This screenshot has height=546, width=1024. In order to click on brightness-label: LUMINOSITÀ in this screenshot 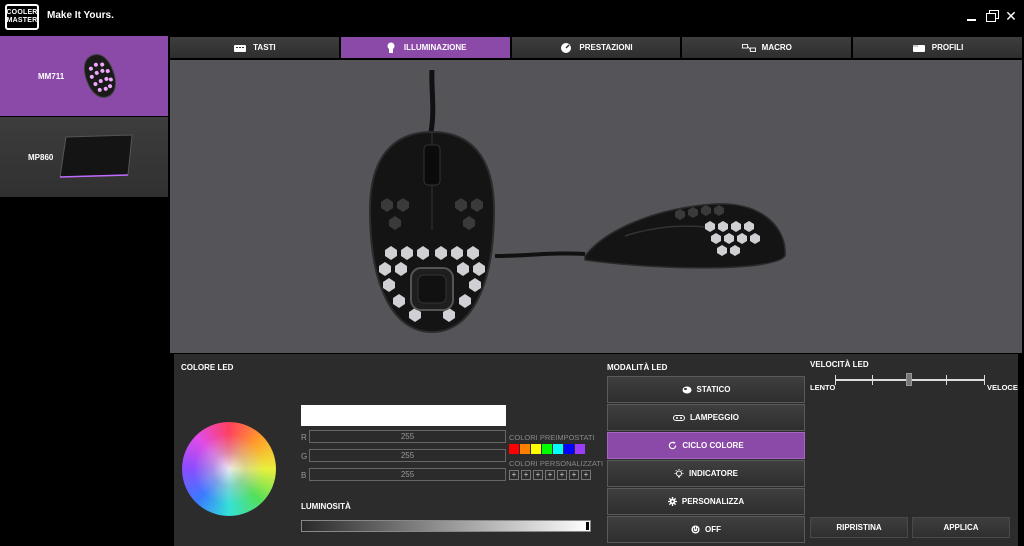, I will do `click(326, 506)`.